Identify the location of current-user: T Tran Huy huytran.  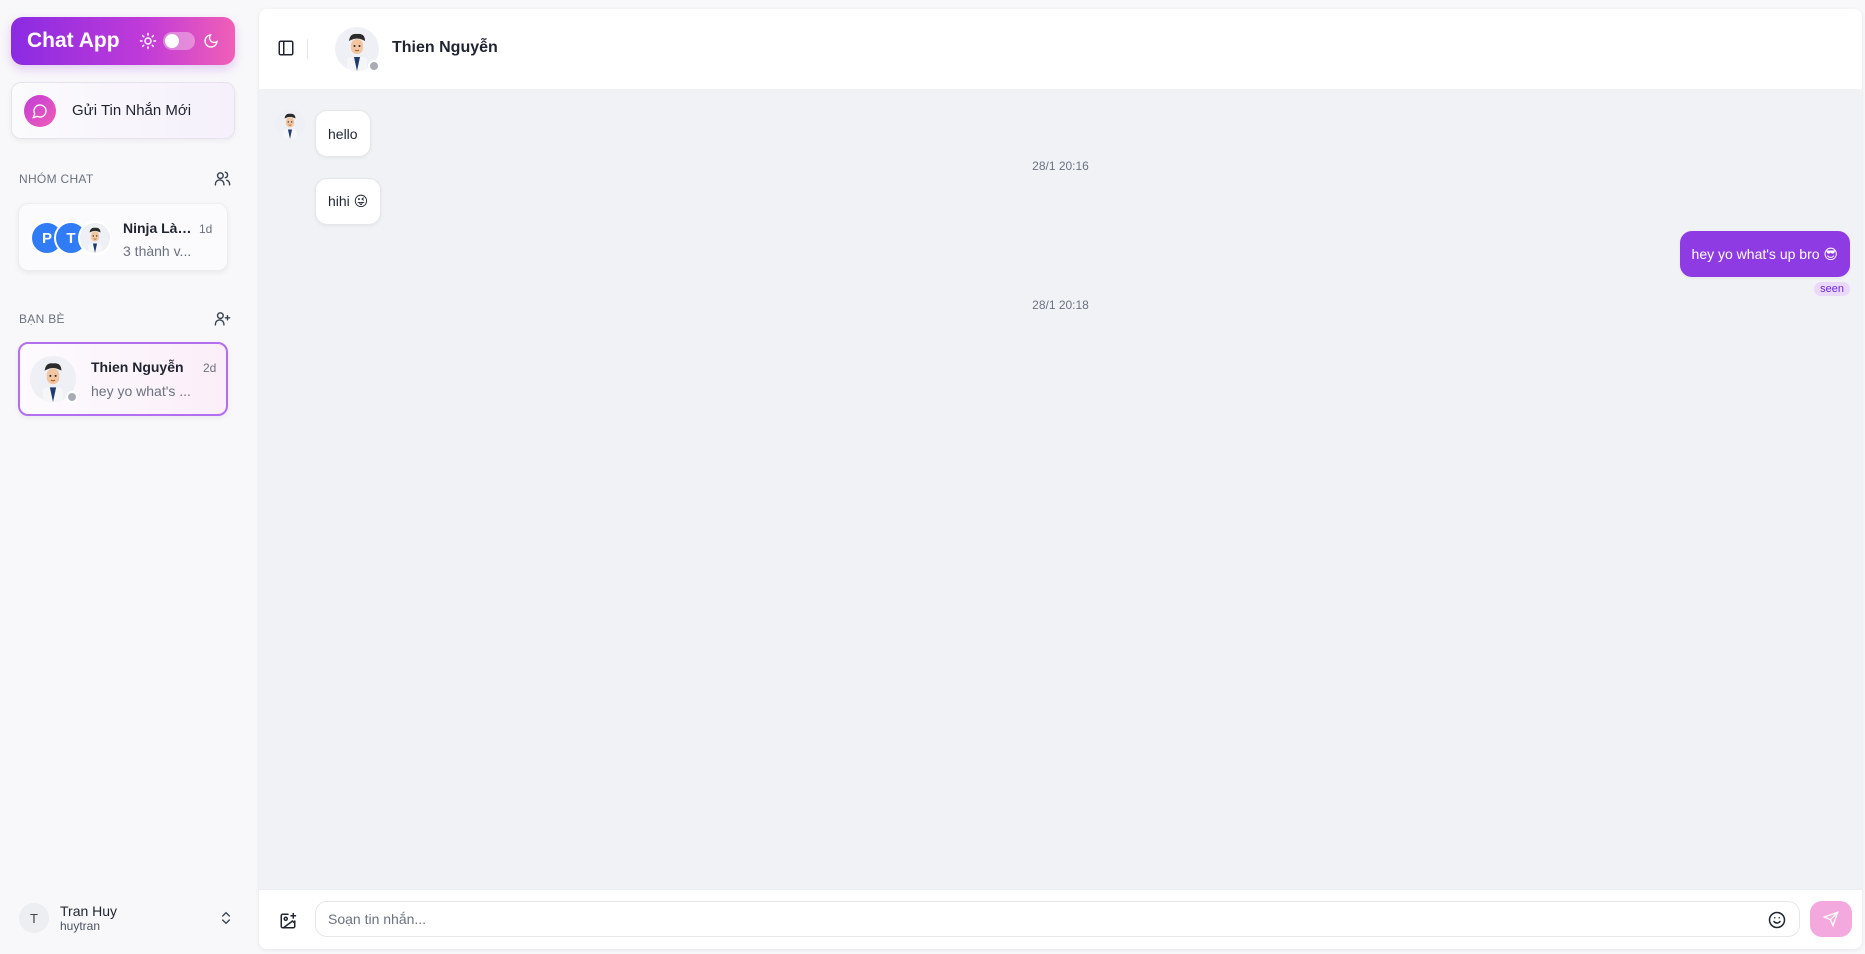
(126, 918).